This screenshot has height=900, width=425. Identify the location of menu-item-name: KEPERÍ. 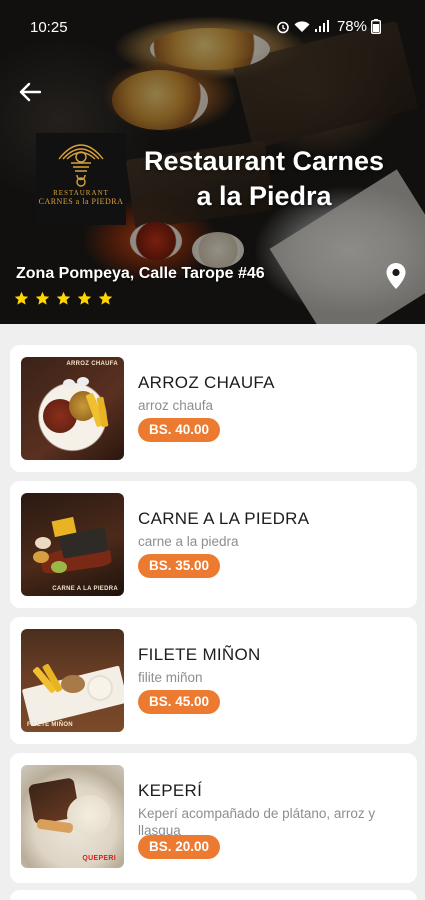
(170, 790).